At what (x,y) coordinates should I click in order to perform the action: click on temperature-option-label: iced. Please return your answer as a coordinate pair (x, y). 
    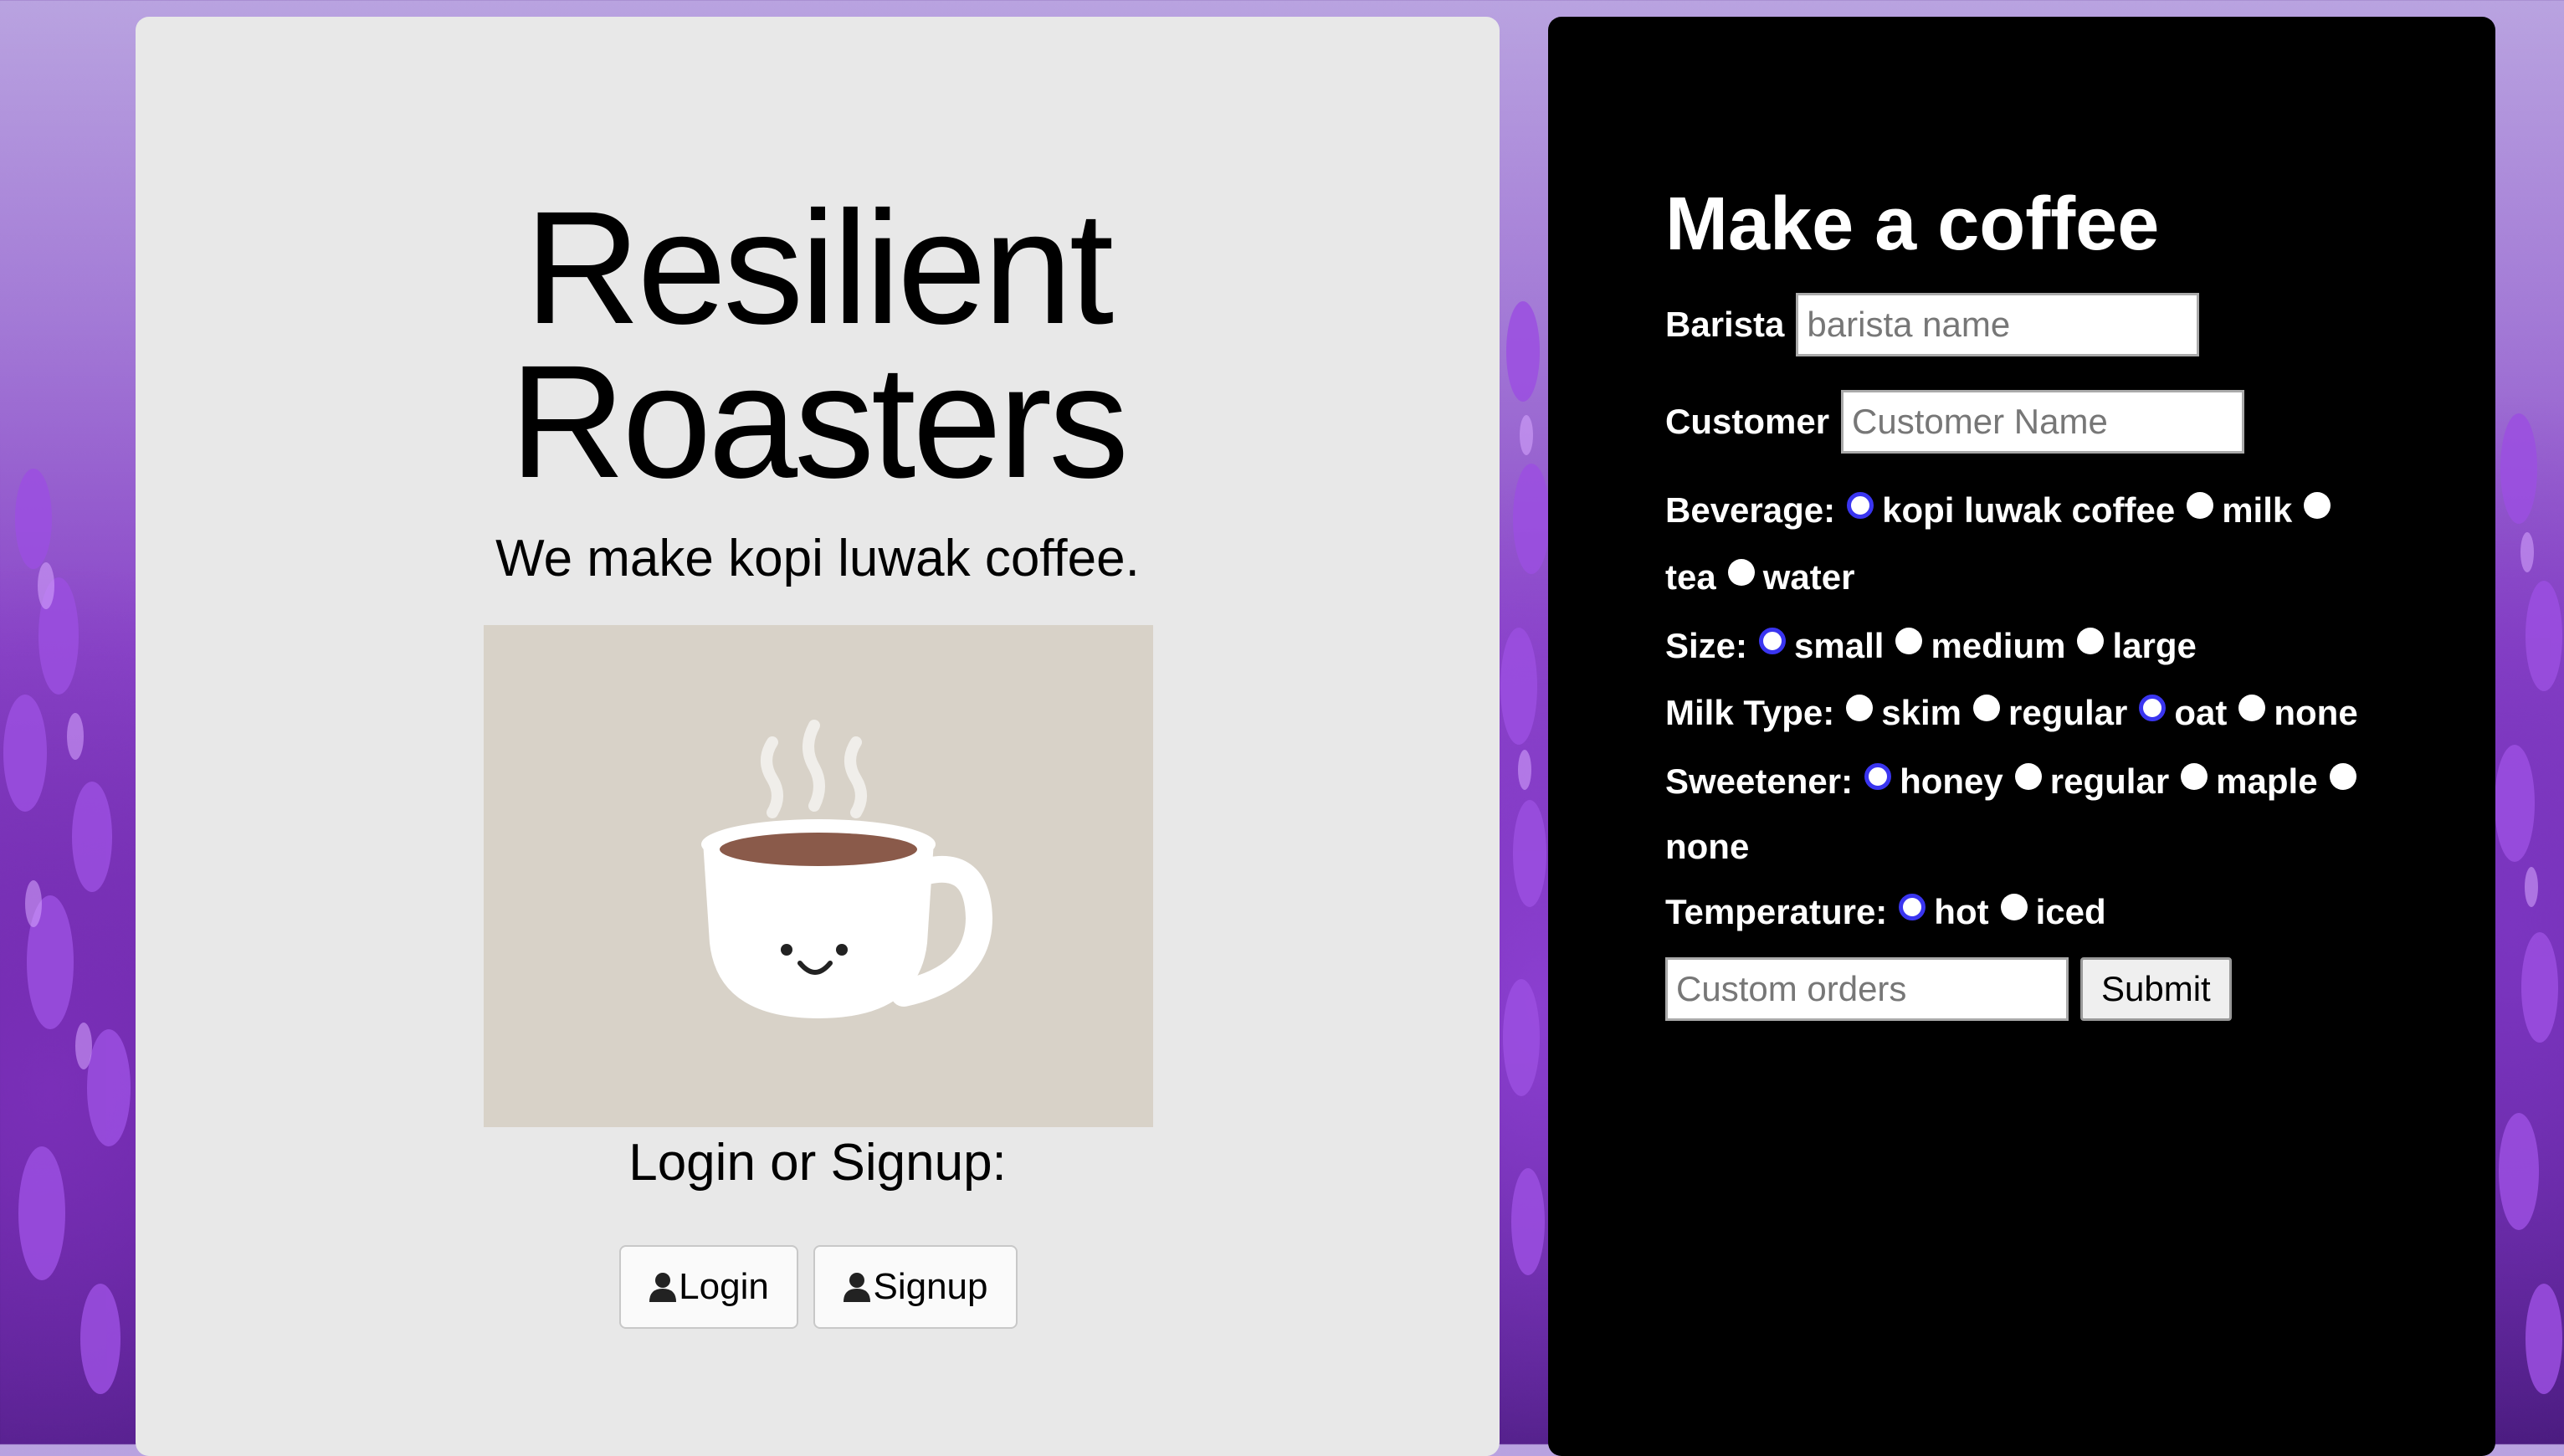
    Looking at the image, I should click on (2071, 912).